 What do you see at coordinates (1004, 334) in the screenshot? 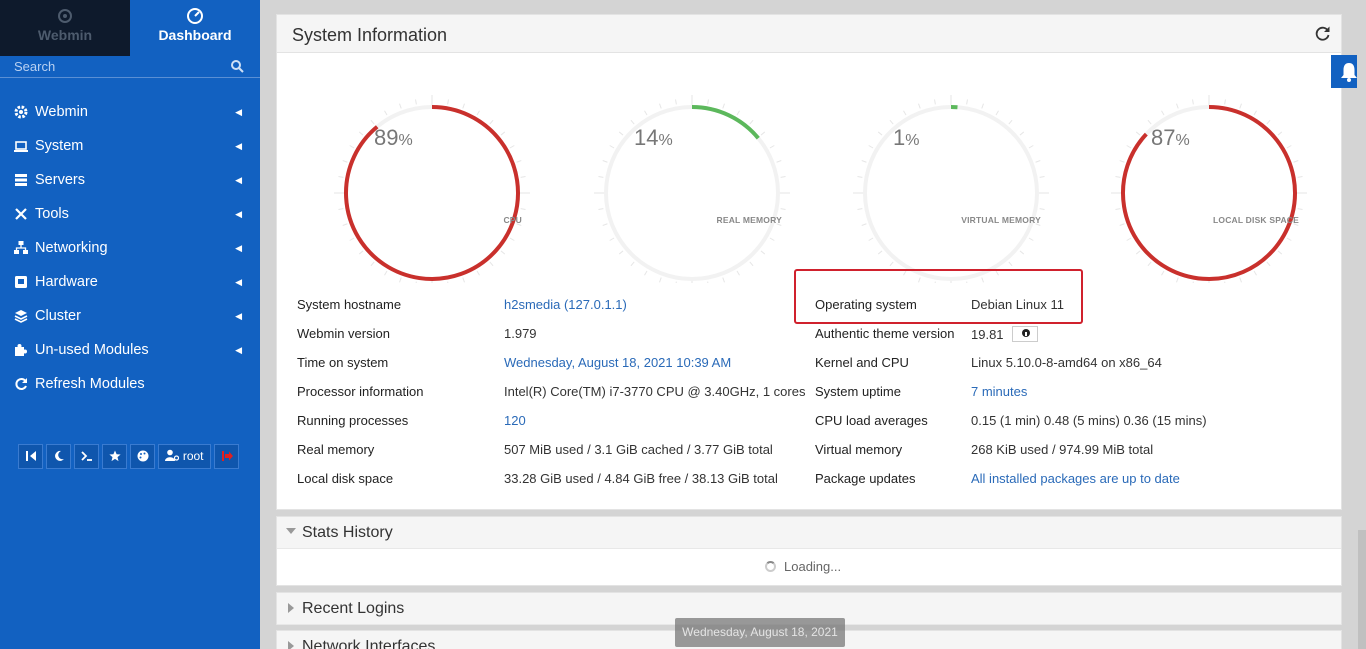
I see `info-value: 19.81` at bounding box center [1004, 334].